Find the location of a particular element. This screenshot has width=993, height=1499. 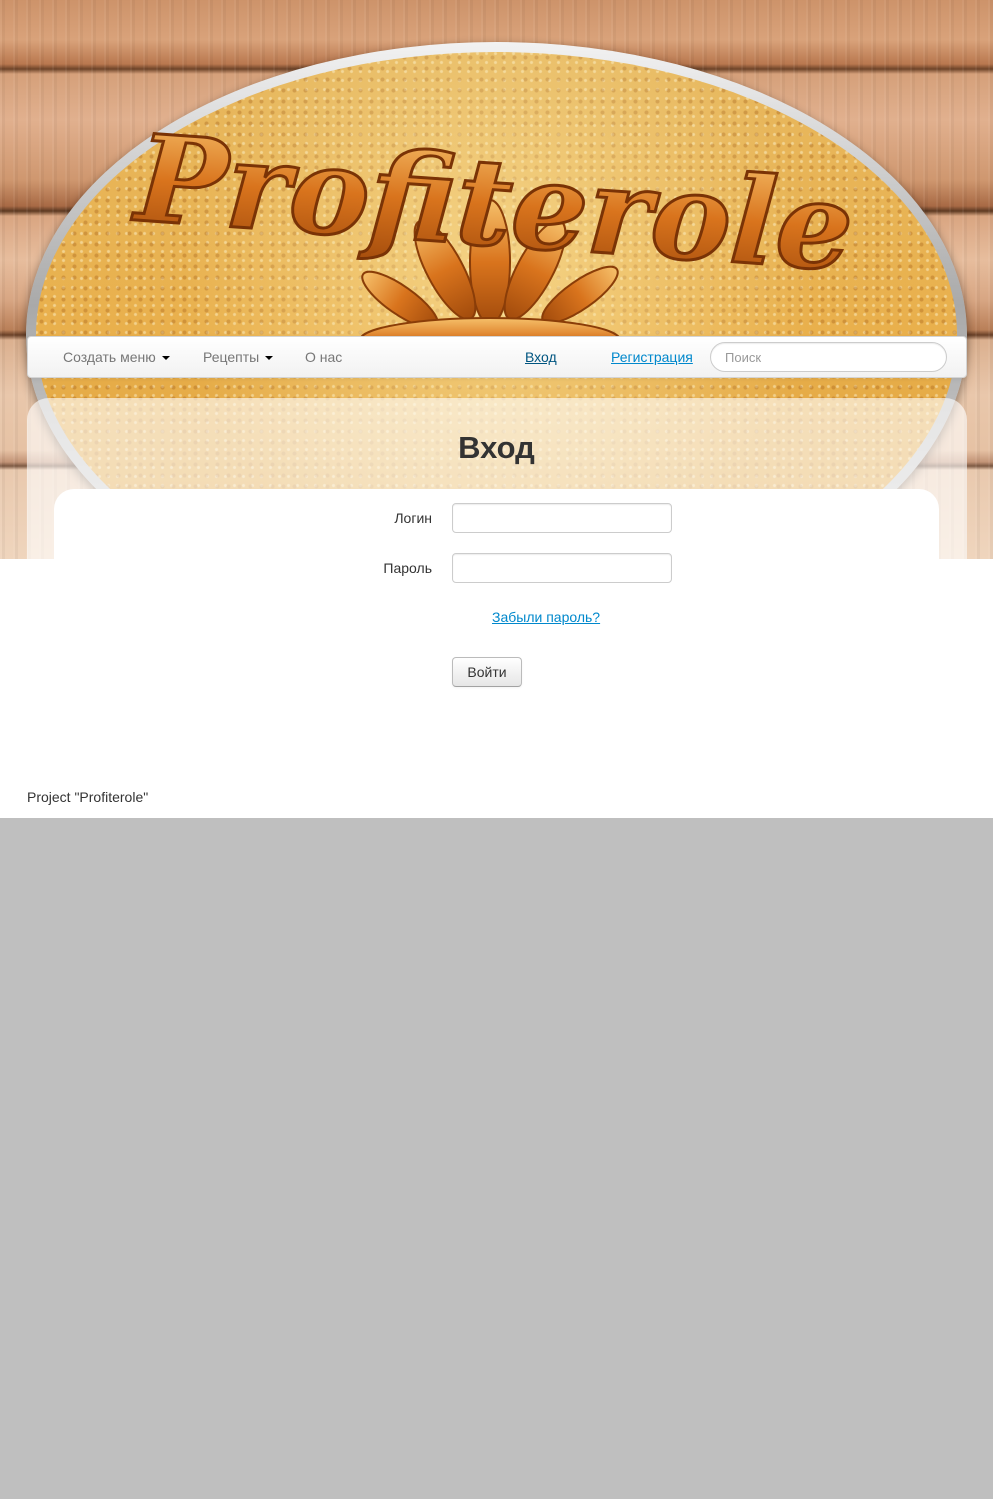

register-link: Регистрация is located at coordinates (652, 357).